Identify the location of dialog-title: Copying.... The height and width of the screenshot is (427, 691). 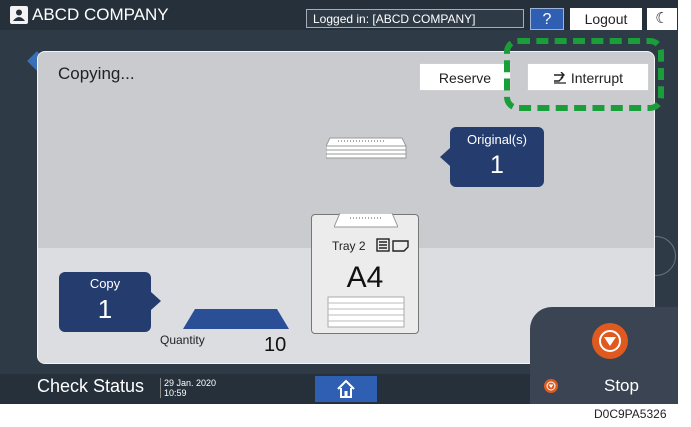
(96, 73).